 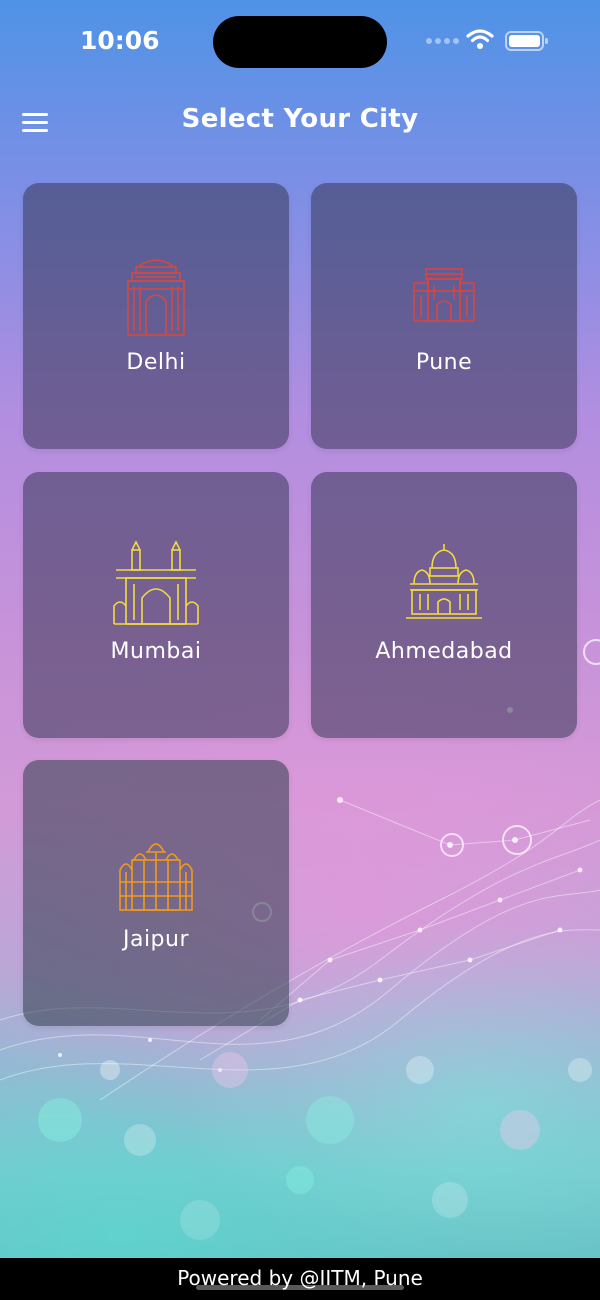 What do you see at coordinates (156, 582) in the screenshot?
I see `gateway-of-india-icon` at bounding box center [156, 582].